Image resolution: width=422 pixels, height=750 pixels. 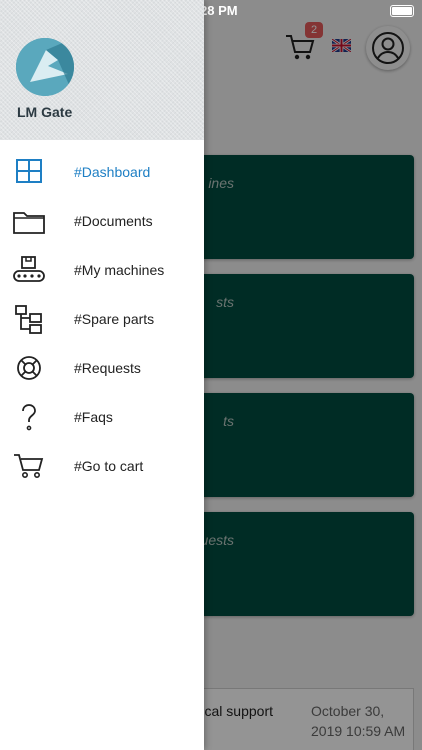 I want to click on menu-item-faqs: #Faqs, so click(x=102, y=417).